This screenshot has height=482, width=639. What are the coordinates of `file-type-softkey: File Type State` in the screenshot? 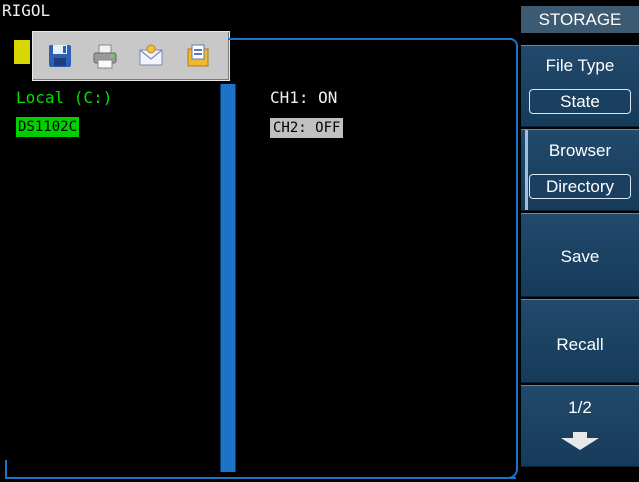 It's located at (580, 86).